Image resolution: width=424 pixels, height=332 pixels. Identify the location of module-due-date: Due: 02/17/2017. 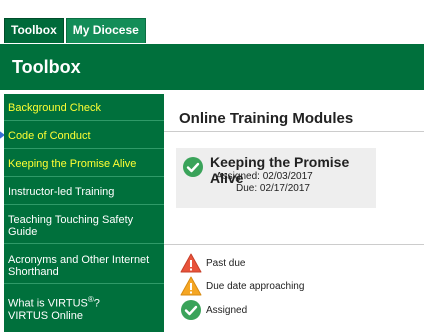
(273, 188).